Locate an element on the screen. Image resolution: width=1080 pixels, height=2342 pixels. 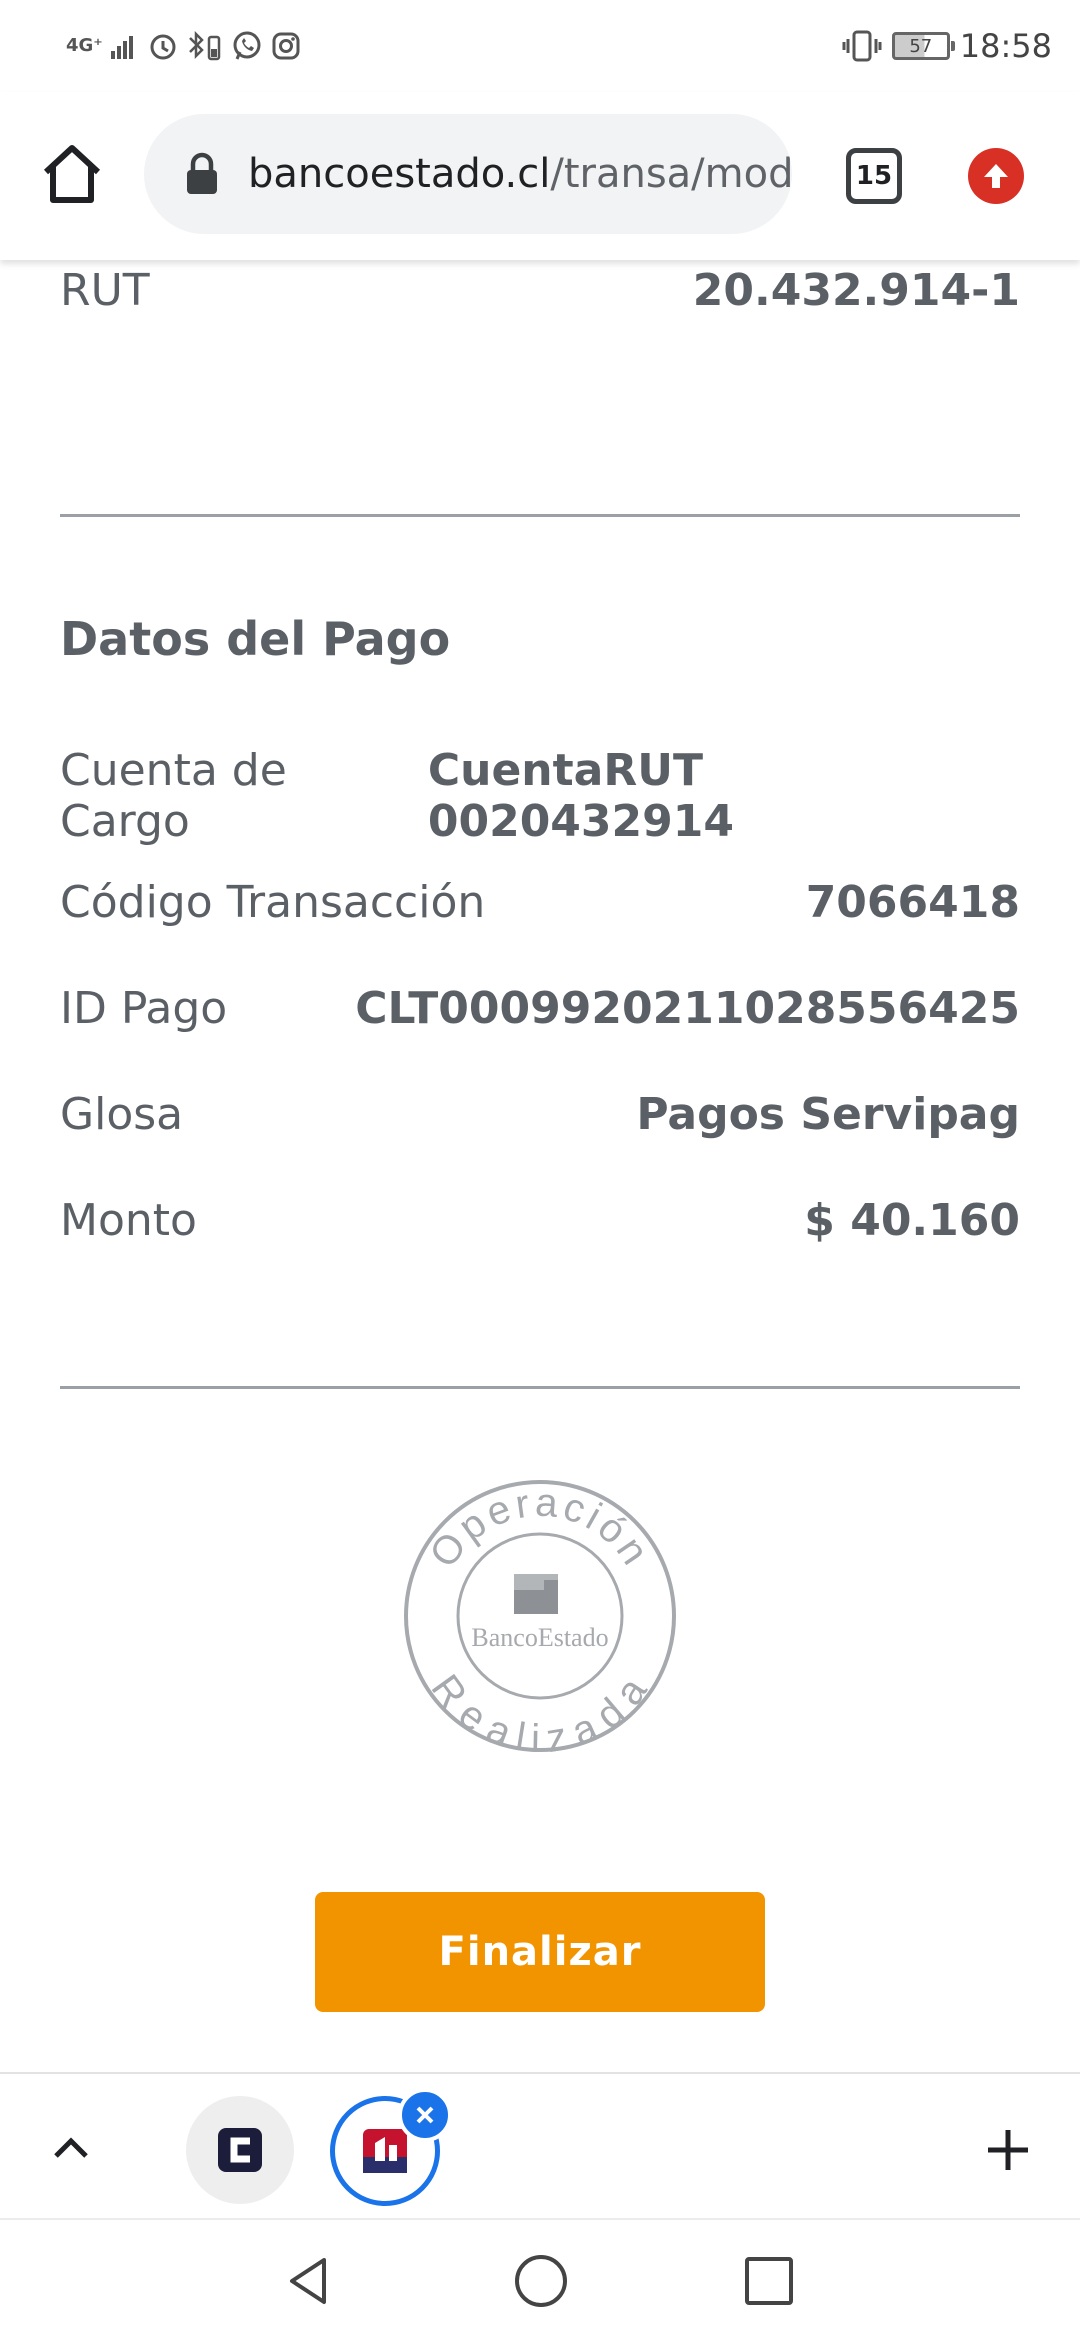
svg-text: Realizada is located at coordinates (540, 1710).